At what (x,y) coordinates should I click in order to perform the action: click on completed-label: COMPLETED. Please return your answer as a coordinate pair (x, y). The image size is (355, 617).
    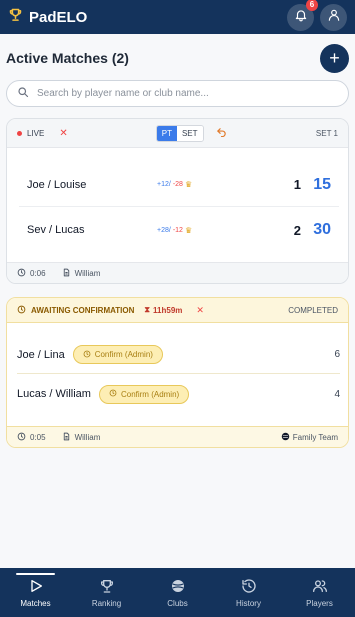
    Looking at the image, I should click on (313, 310).